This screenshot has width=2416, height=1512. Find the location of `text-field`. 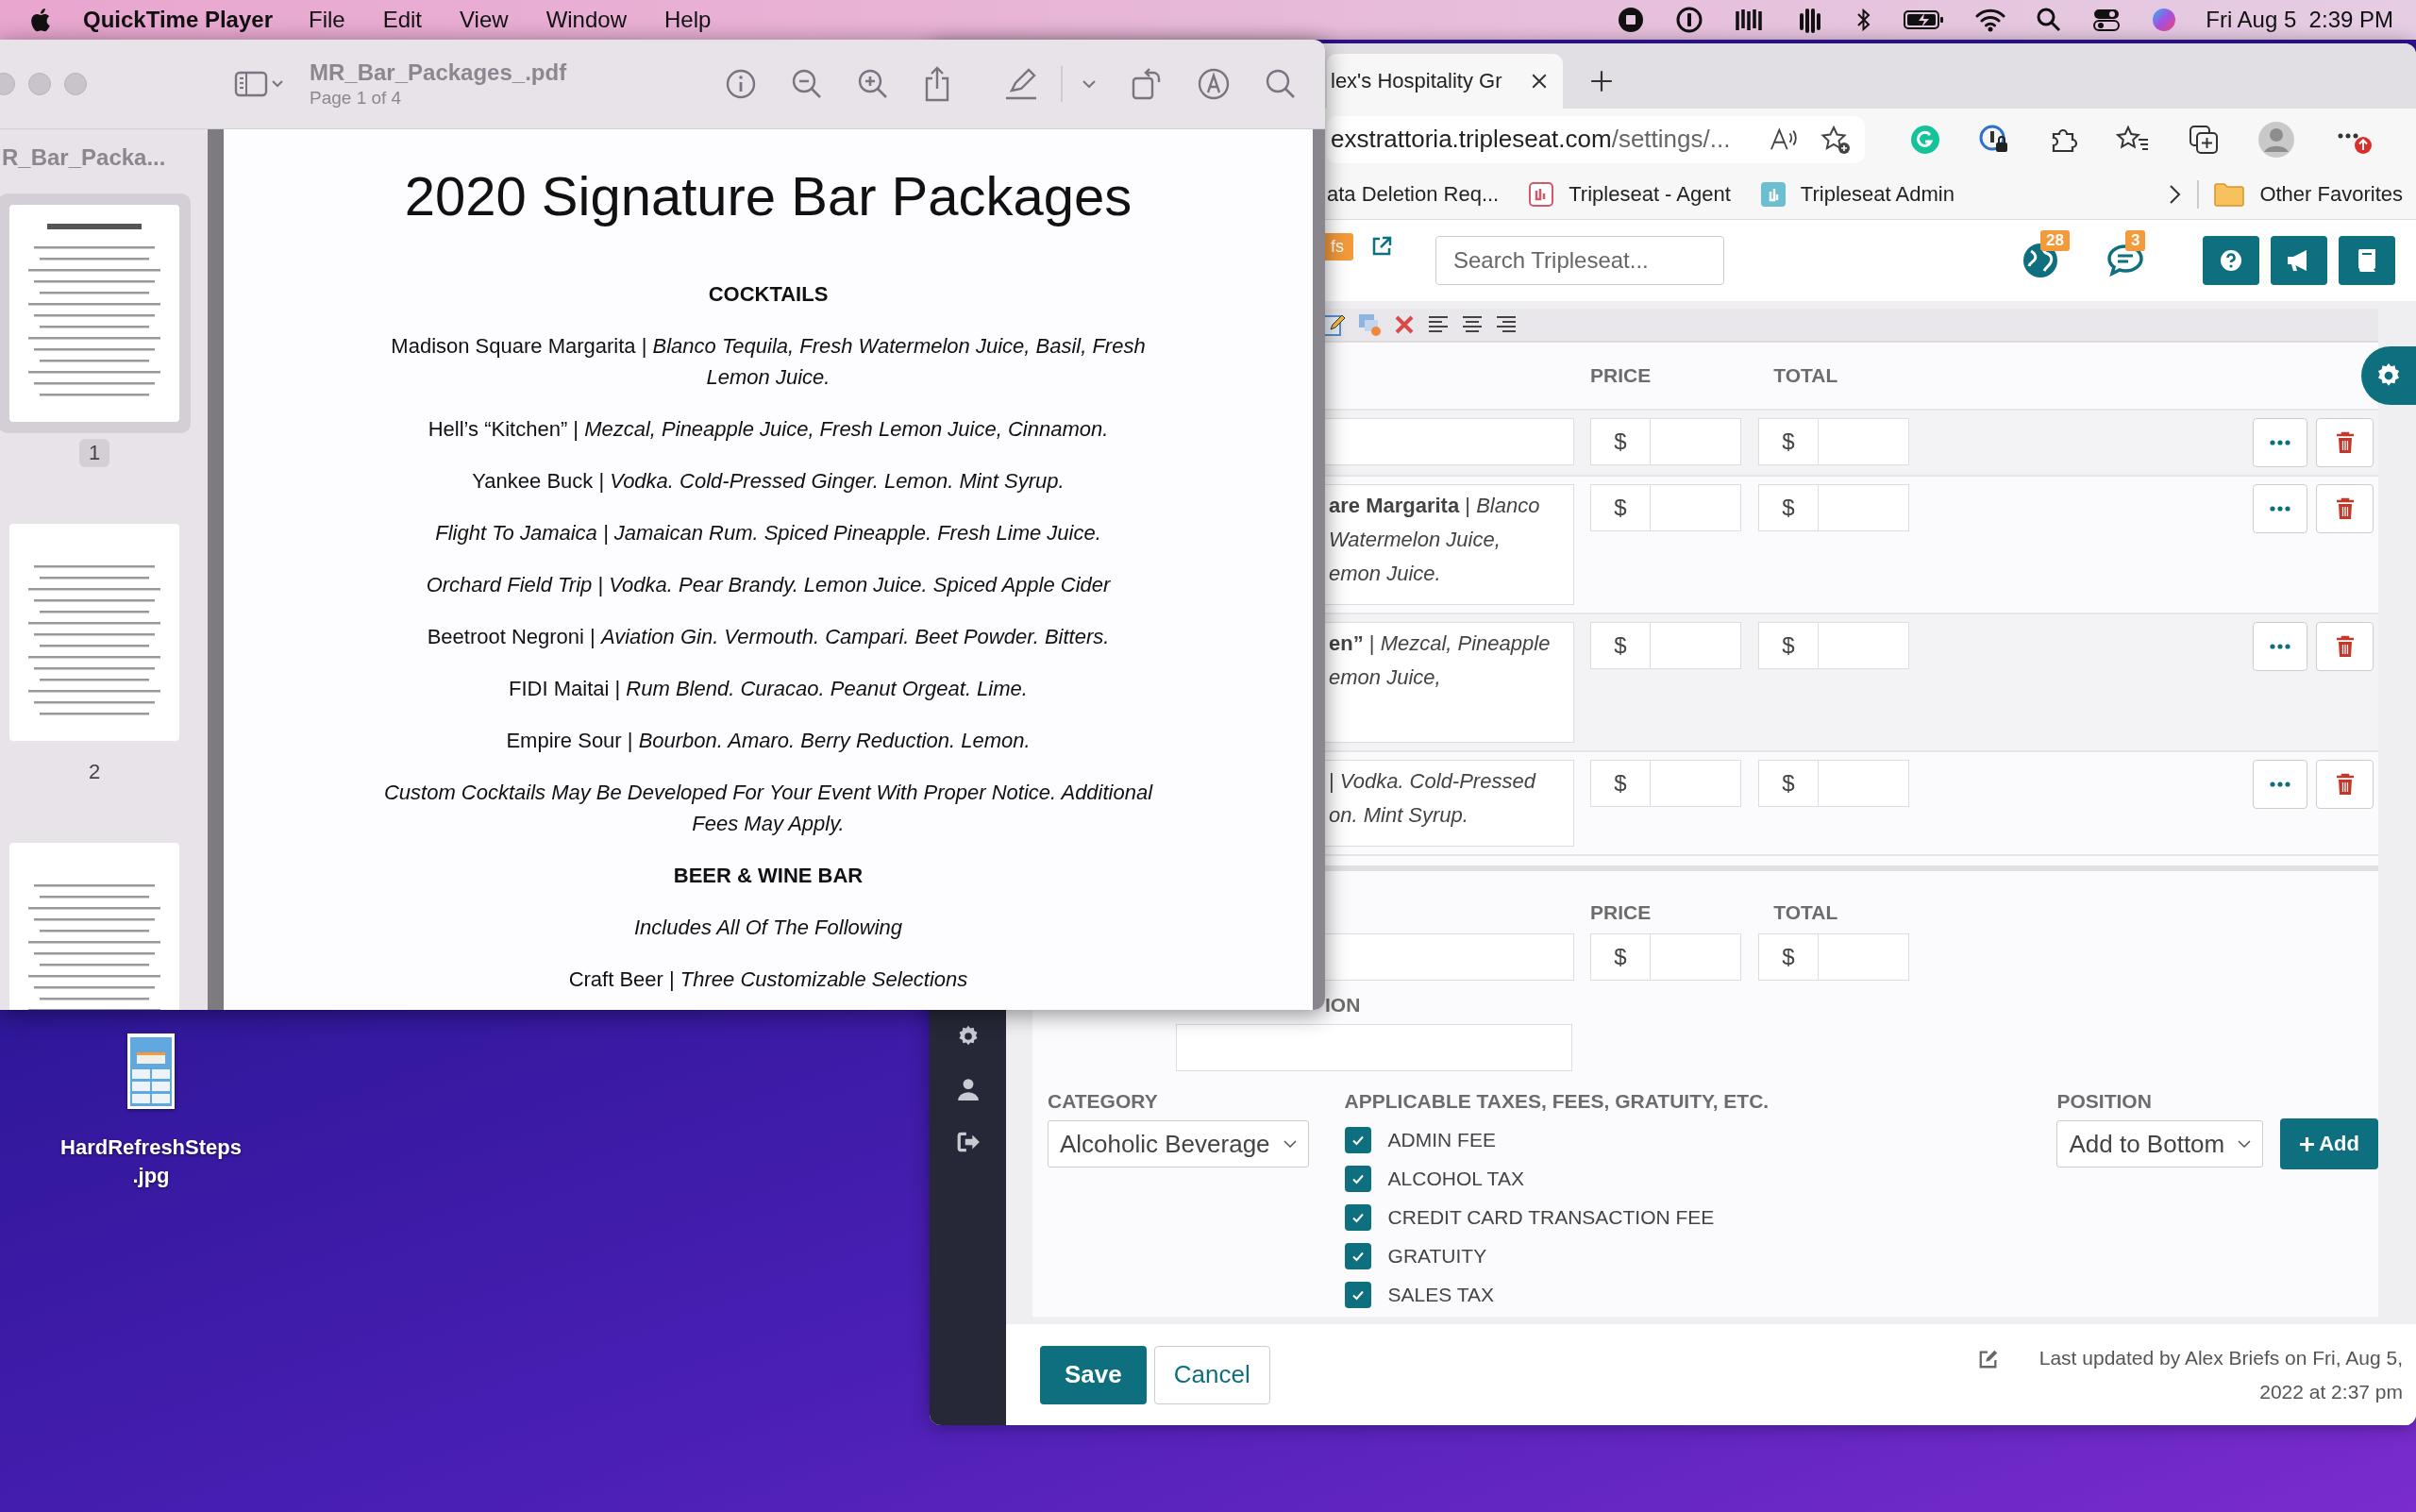

text-field is located at coordinates (1374, 1047).